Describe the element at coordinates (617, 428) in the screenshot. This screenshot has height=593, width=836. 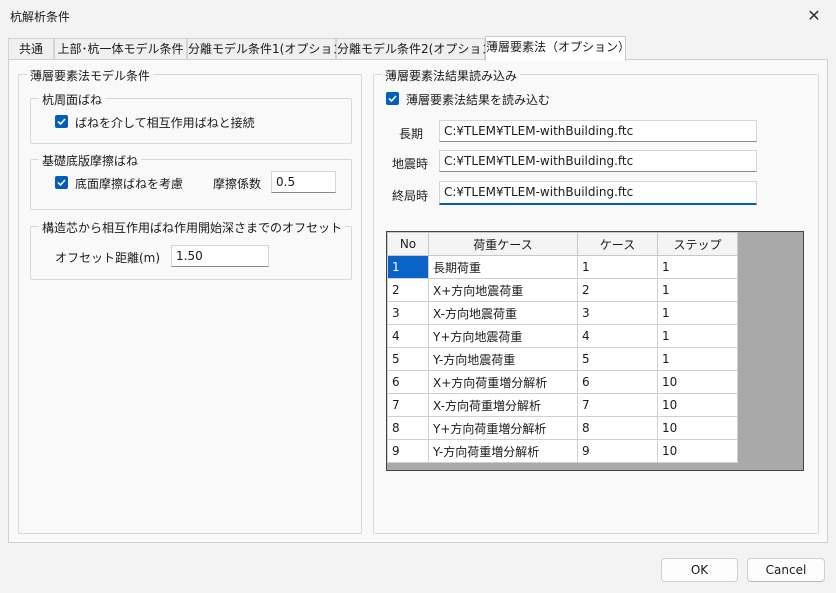
I see `cell-case: 8` at that location.